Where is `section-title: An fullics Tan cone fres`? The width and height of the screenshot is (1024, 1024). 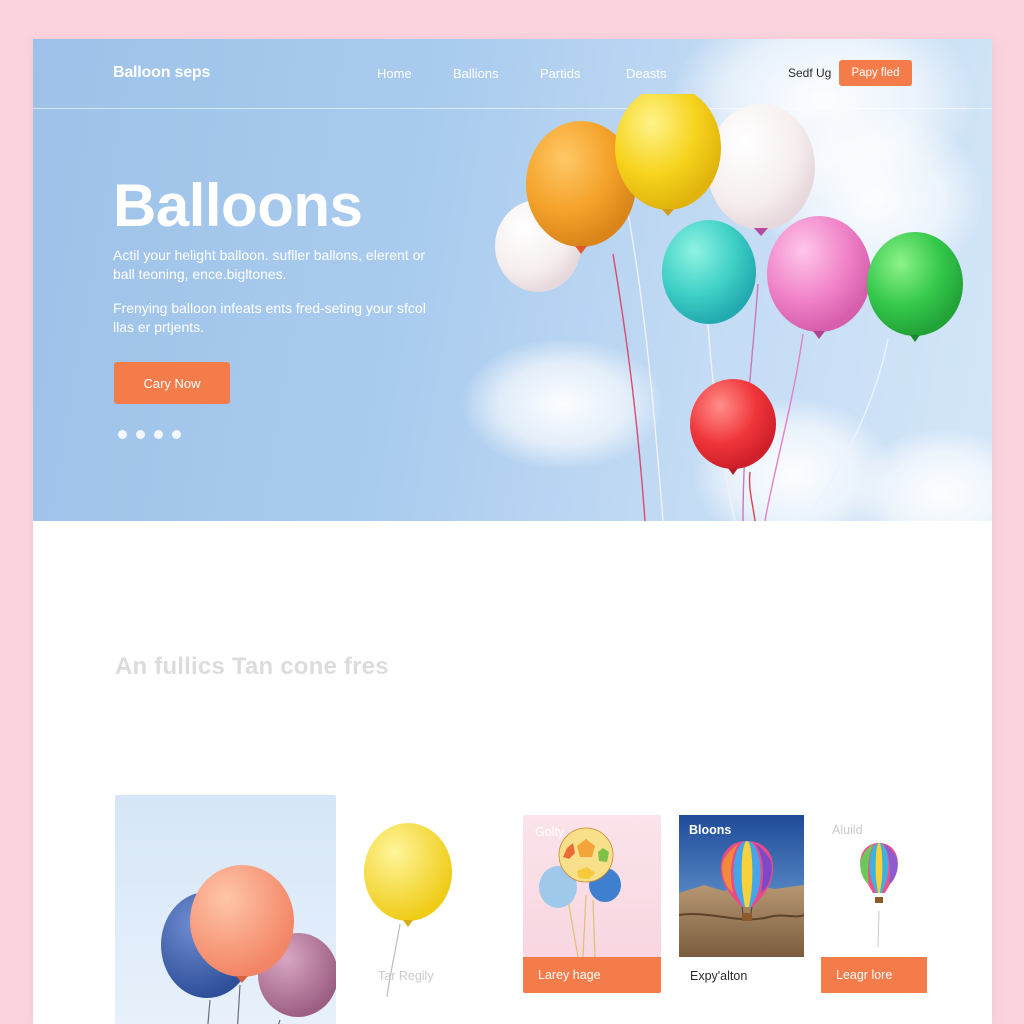
section-title: An fullics Tan cone fres is located at coordinates (252, 666).